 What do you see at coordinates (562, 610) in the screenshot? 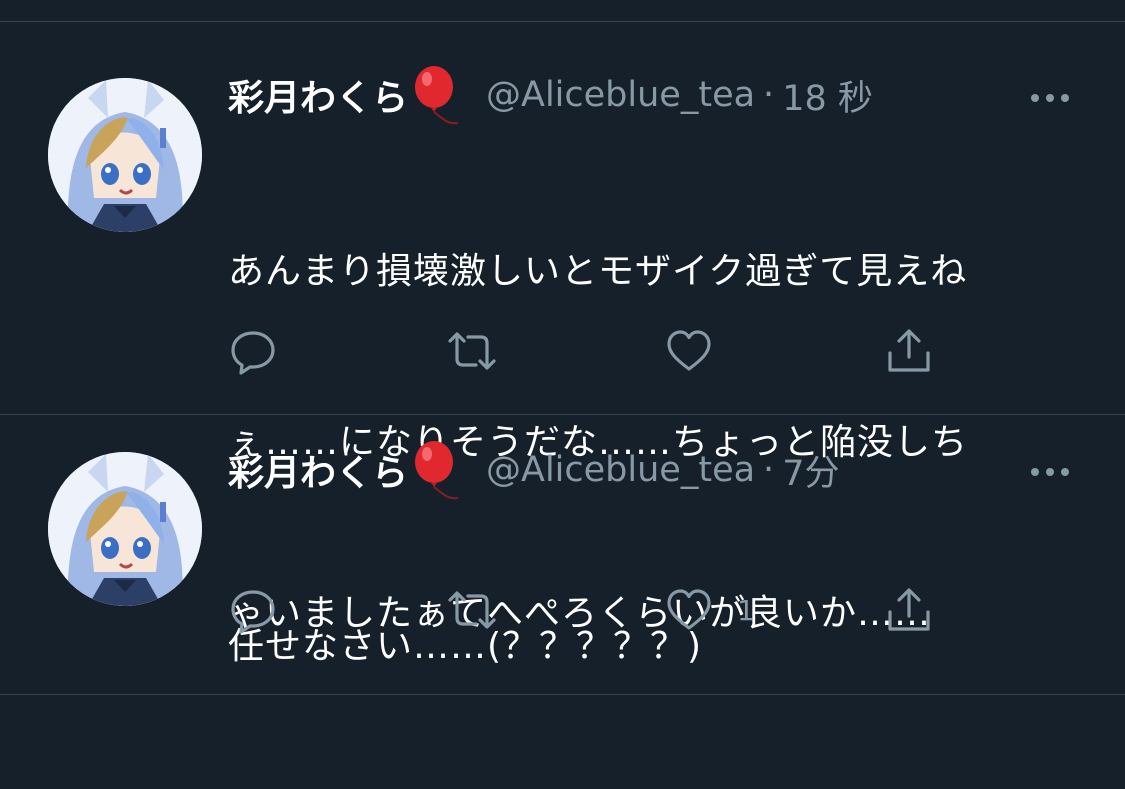
I see `tweet-actions: 1` at bounding box center [562, 610].